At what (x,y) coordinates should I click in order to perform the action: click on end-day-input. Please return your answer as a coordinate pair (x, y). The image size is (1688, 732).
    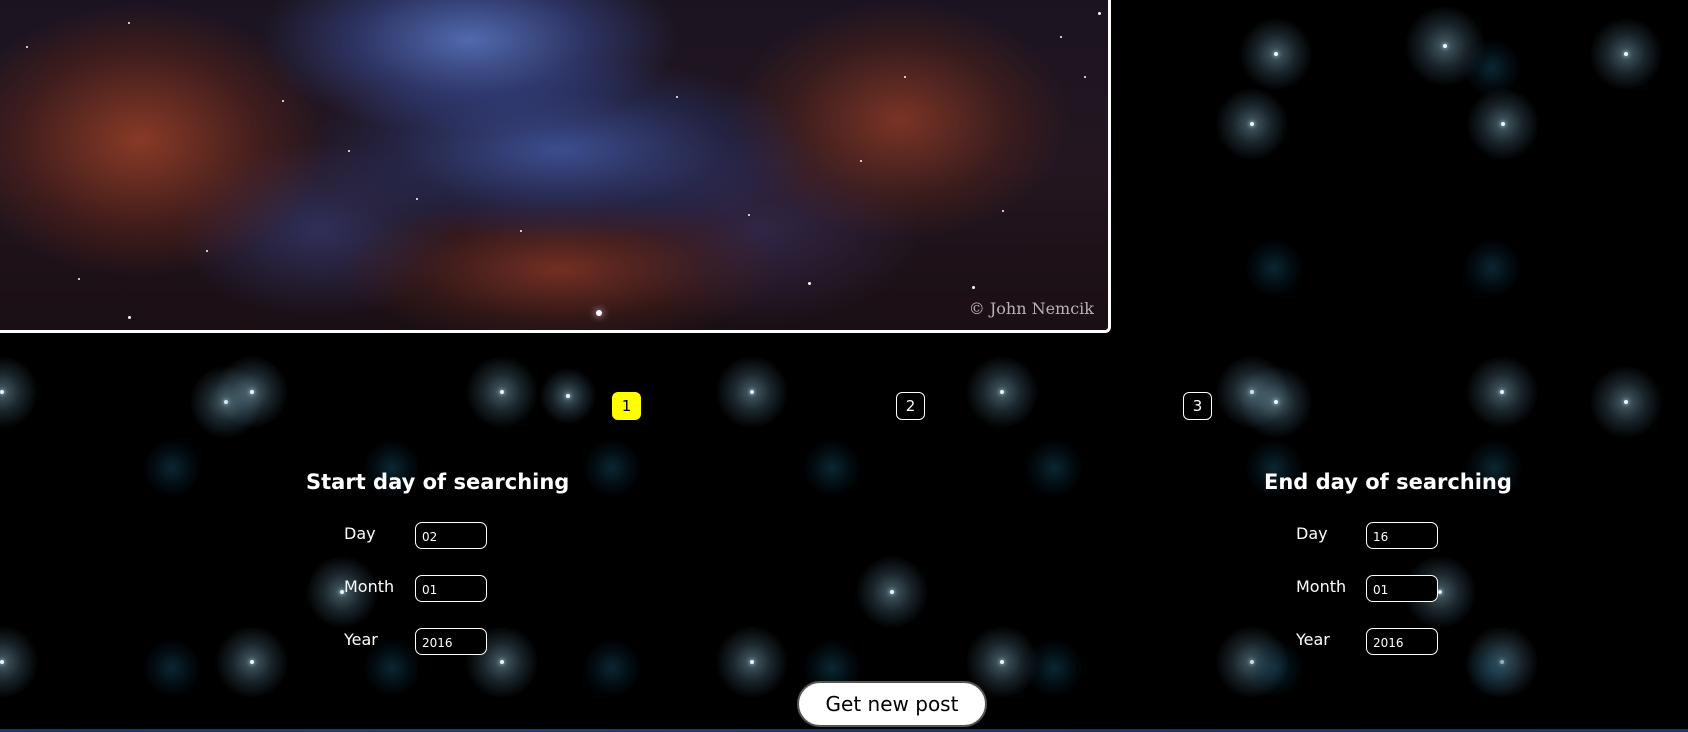
    Looking at the image, I should click on (1402, 535).